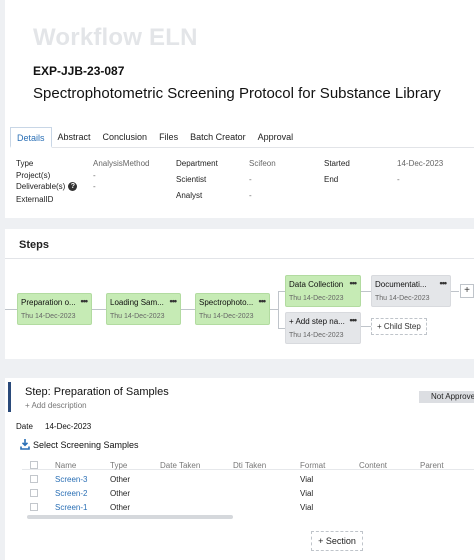 This screenshot has width=474, height=560. What do you see at coordinates (337, 163) in the screenshot?
I see `started-label: Started` at bounding box center [337, 163].